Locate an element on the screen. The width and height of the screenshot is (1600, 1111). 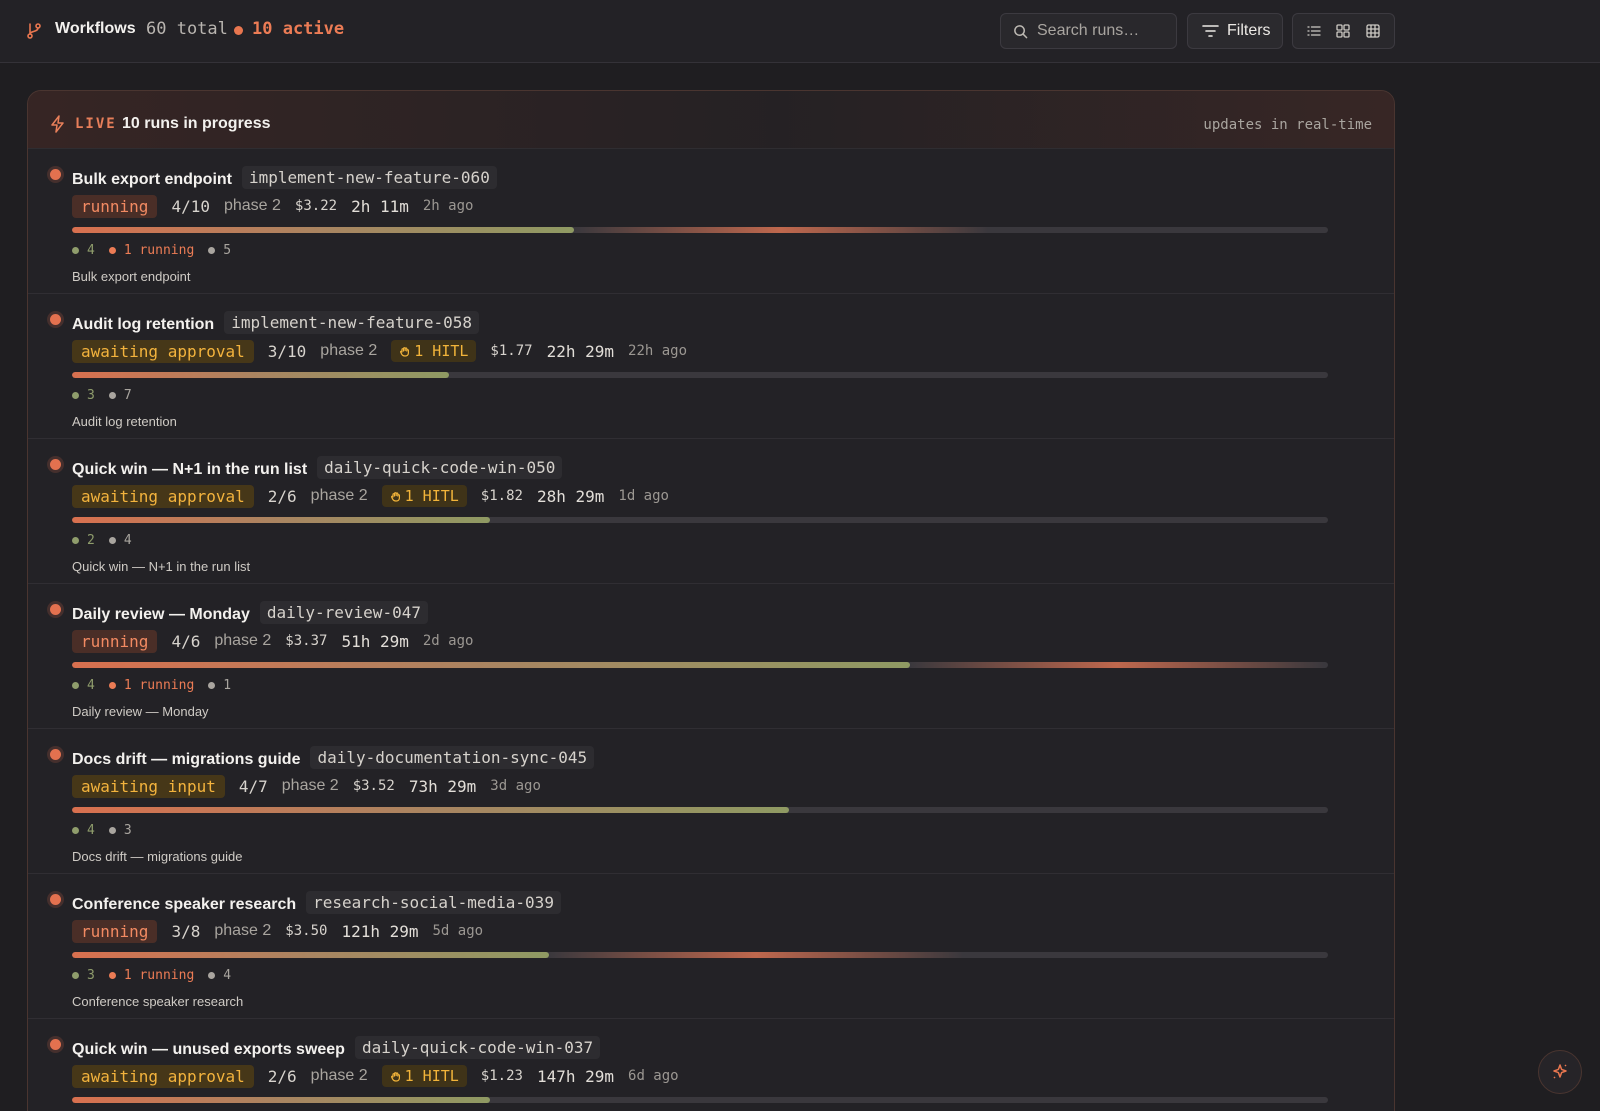
filter-icon is located at coordinates (1210, 31).